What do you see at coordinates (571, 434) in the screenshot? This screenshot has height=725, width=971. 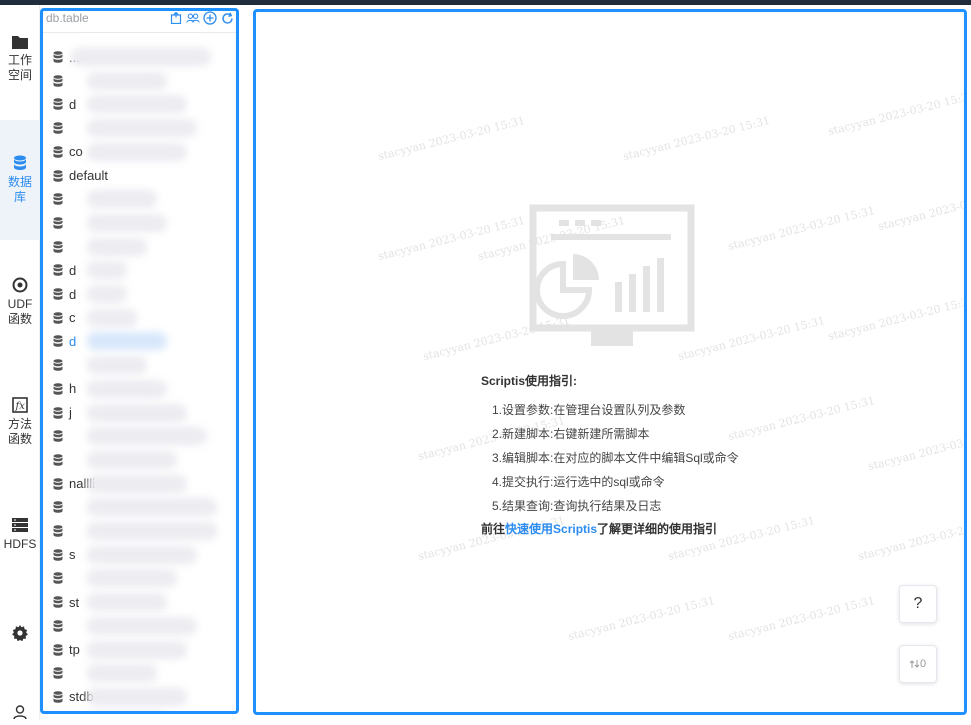 I see `guide-step: 2.新建脚本:右键新建所需脚本` at bounding box center [571, 434].